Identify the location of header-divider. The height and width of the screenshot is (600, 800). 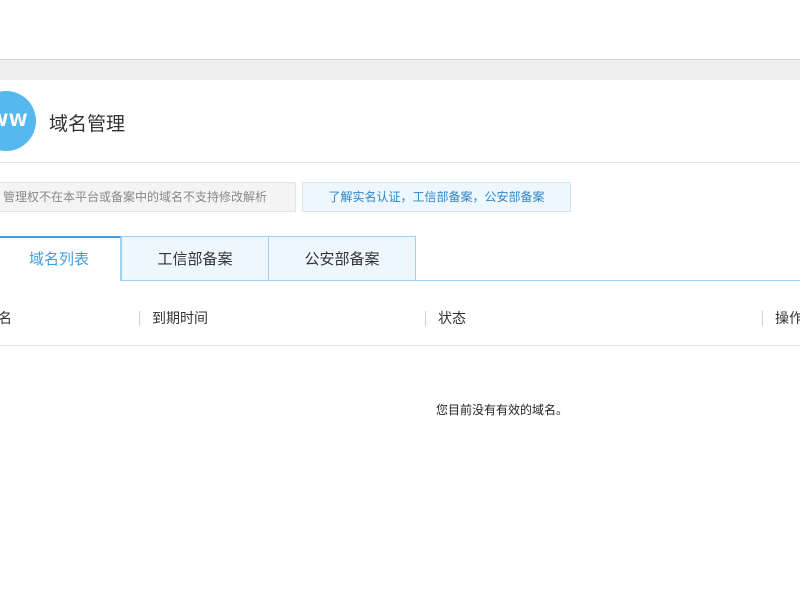
(400, 162).